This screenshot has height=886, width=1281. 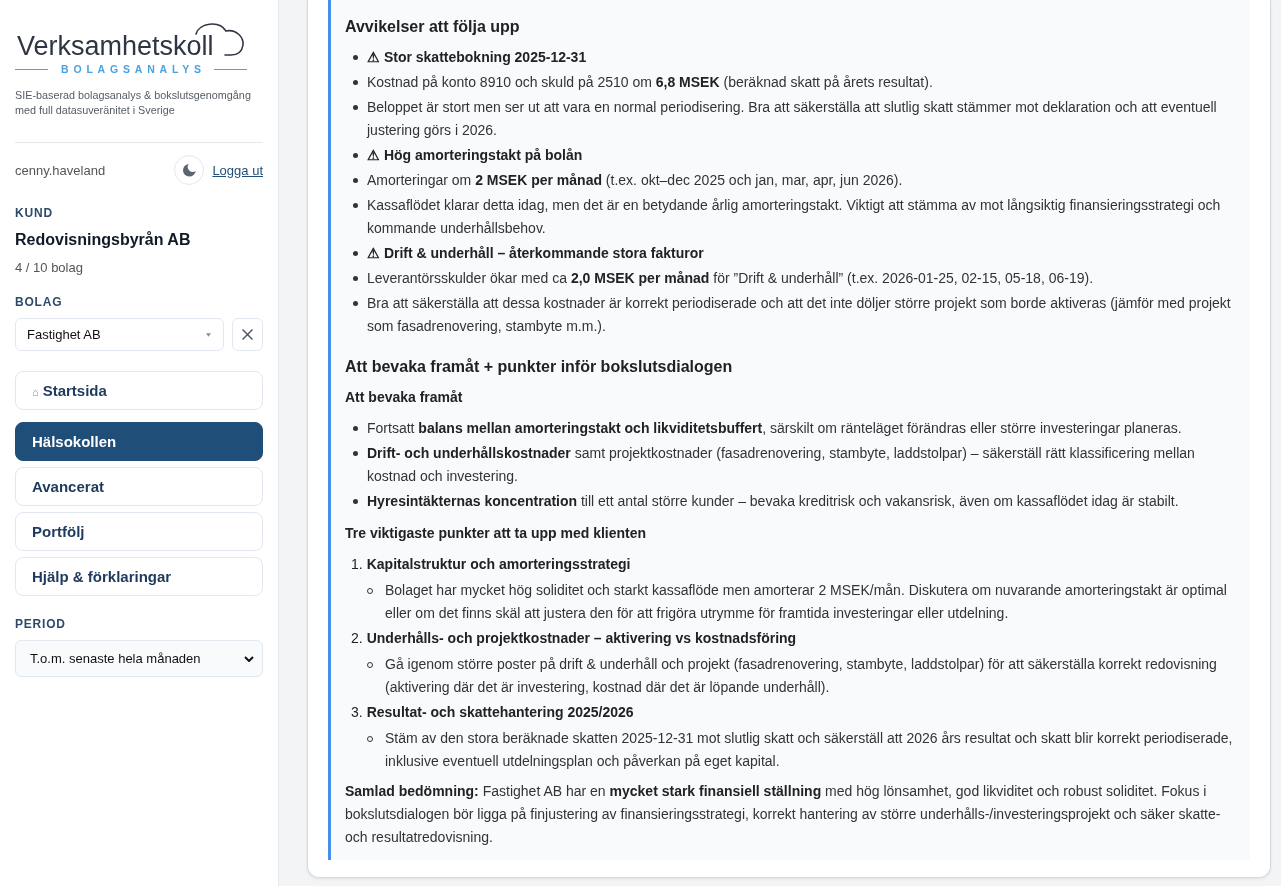 What do you see at coordinates (119, 334) in the screenshot?
I see `company-select: Fastighet AB` at bounding box center [119, 334].